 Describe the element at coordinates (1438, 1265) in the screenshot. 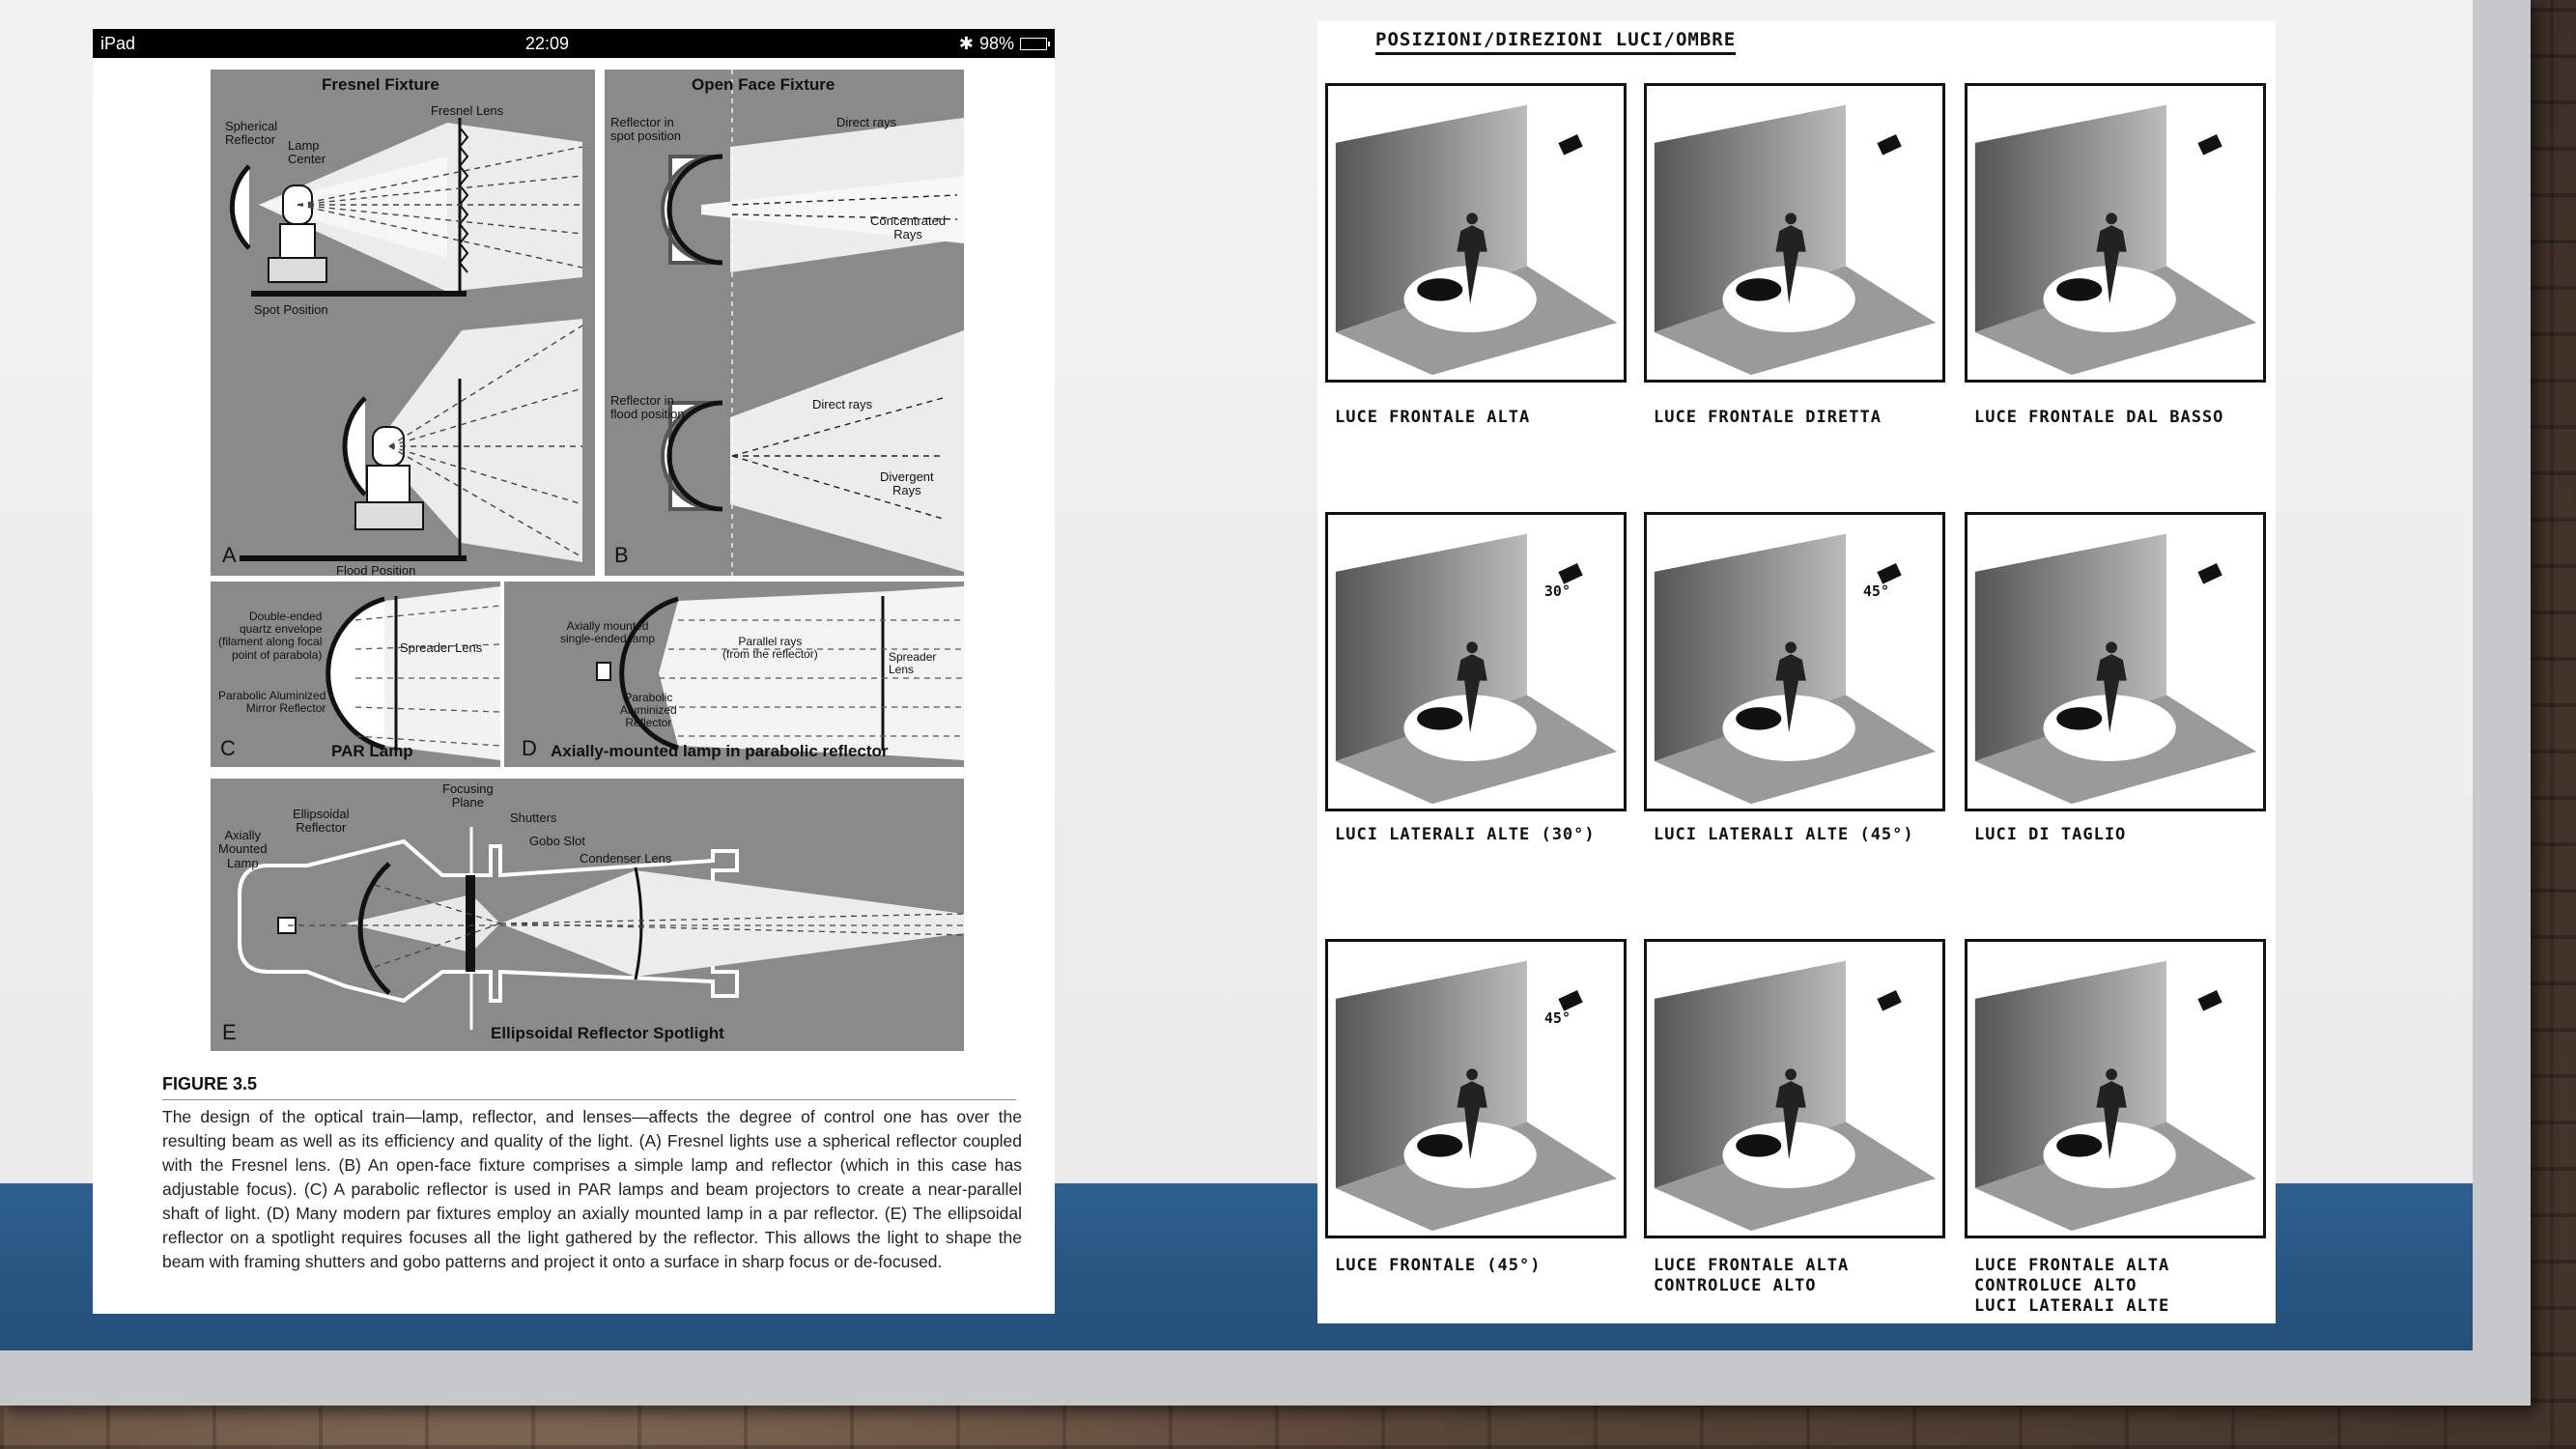

I see `illustration-label: LUCE FRONTALE (45°)` at that location.